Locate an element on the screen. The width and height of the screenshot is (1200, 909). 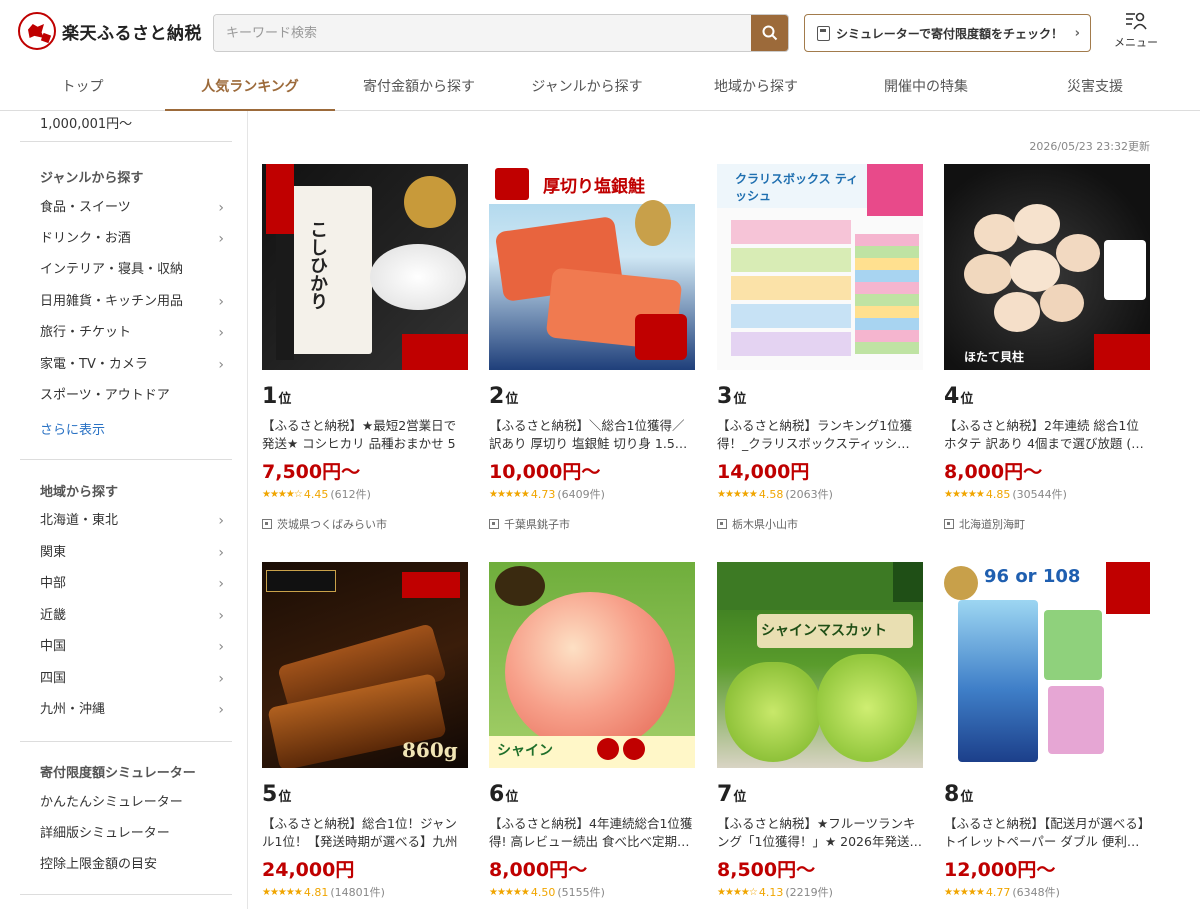
sidebar-item-label: 旅行・チケット is located at coordinates (86, 332).